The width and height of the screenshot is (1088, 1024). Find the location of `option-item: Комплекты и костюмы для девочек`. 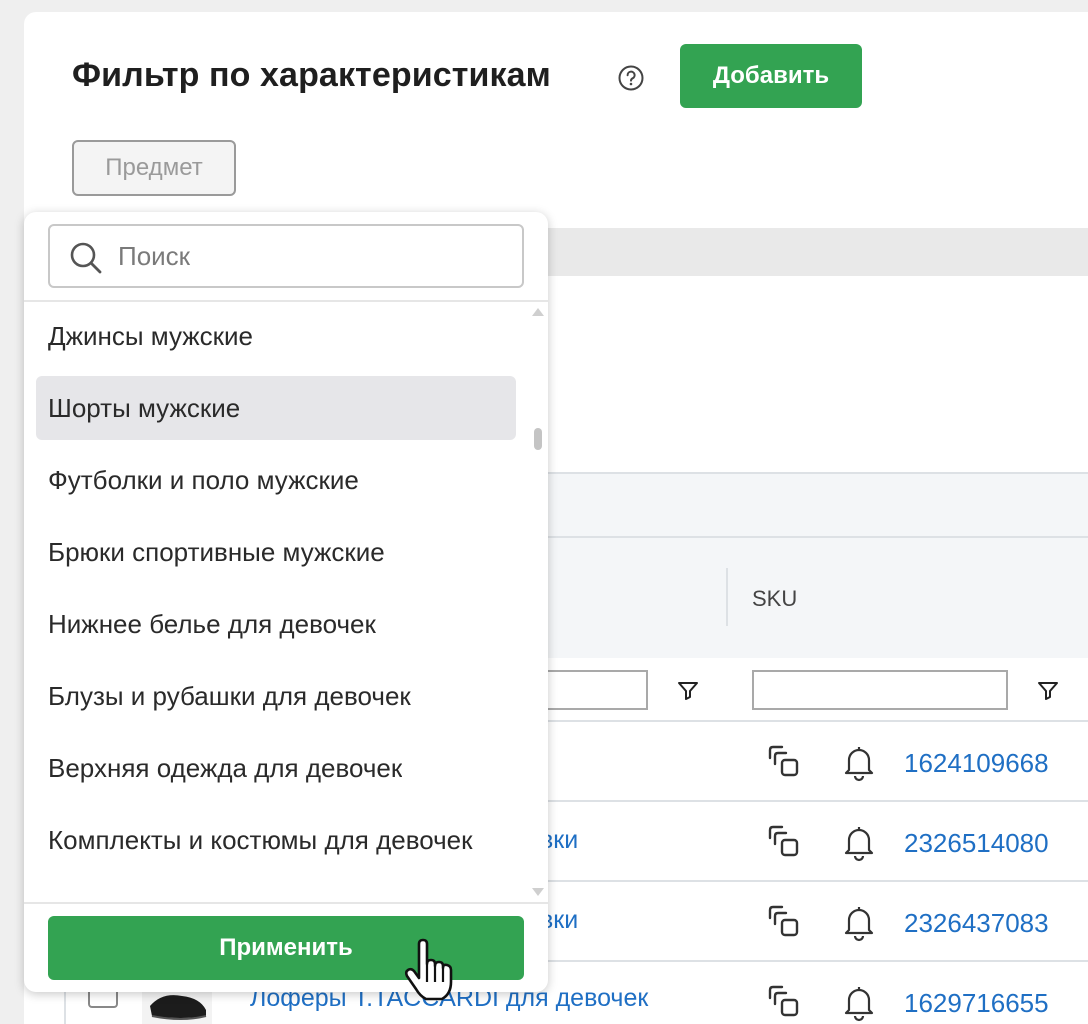

option-item: Комплекты и костюмы для девочек is located at coordinates (276, 840).